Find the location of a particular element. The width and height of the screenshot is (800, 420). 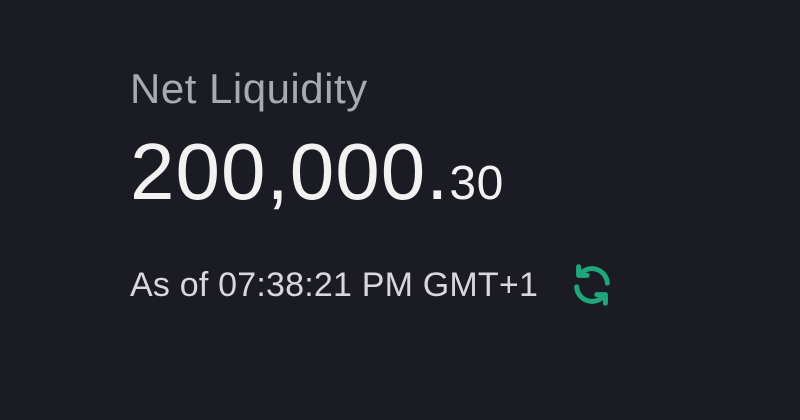

net-liquidity-label: Net Liquidity is located at coordinates (249, 88).